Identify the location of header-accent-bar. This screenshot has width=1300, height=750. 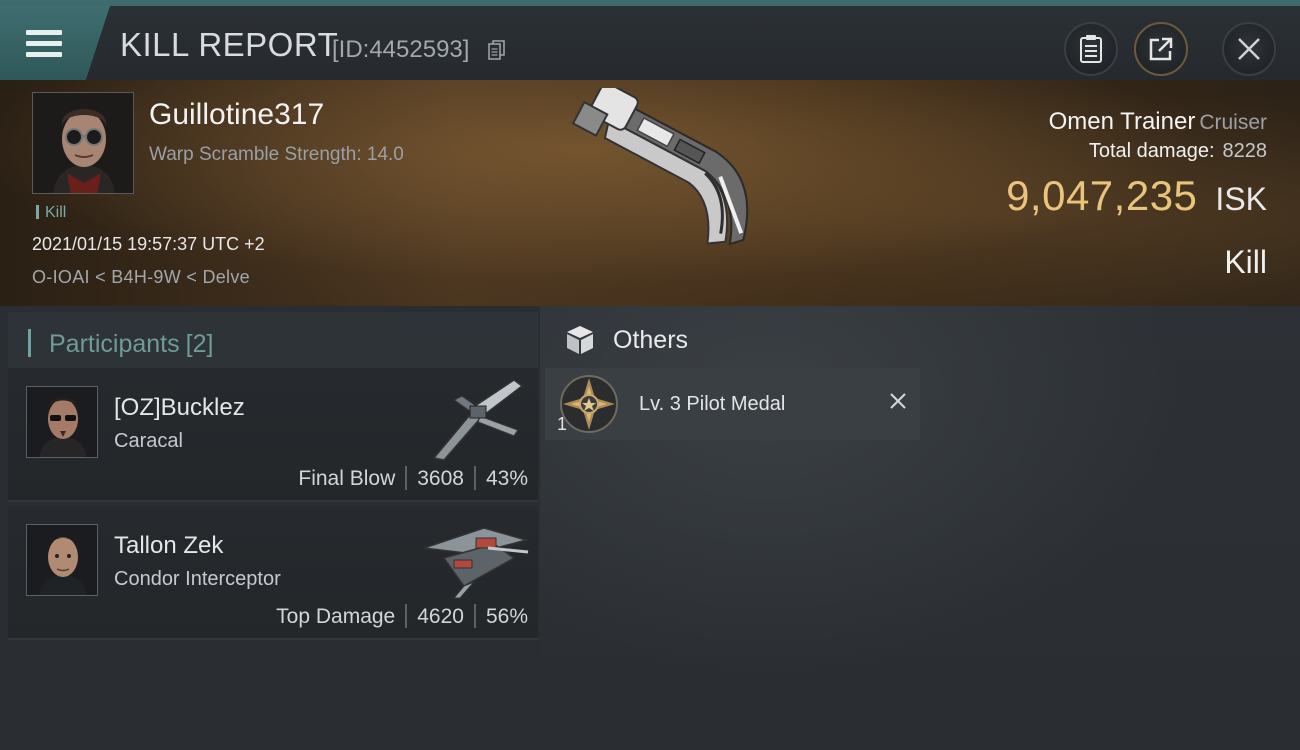
(29, 343).